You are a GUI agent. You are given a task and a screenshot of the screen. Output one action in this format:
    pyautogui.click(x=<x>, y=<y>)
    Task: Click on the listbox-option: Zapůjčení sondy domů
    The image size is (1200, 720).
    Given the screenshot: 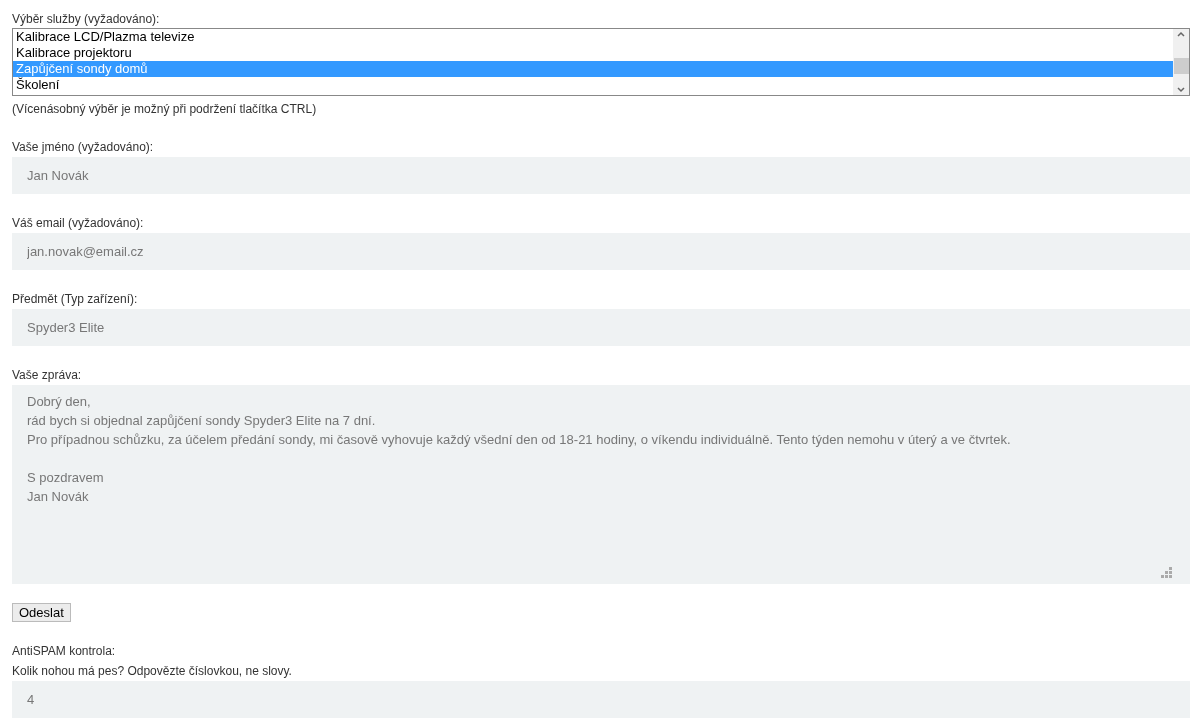 What is the action you would take?
    pyautogui.click(x=593, y=69)
    